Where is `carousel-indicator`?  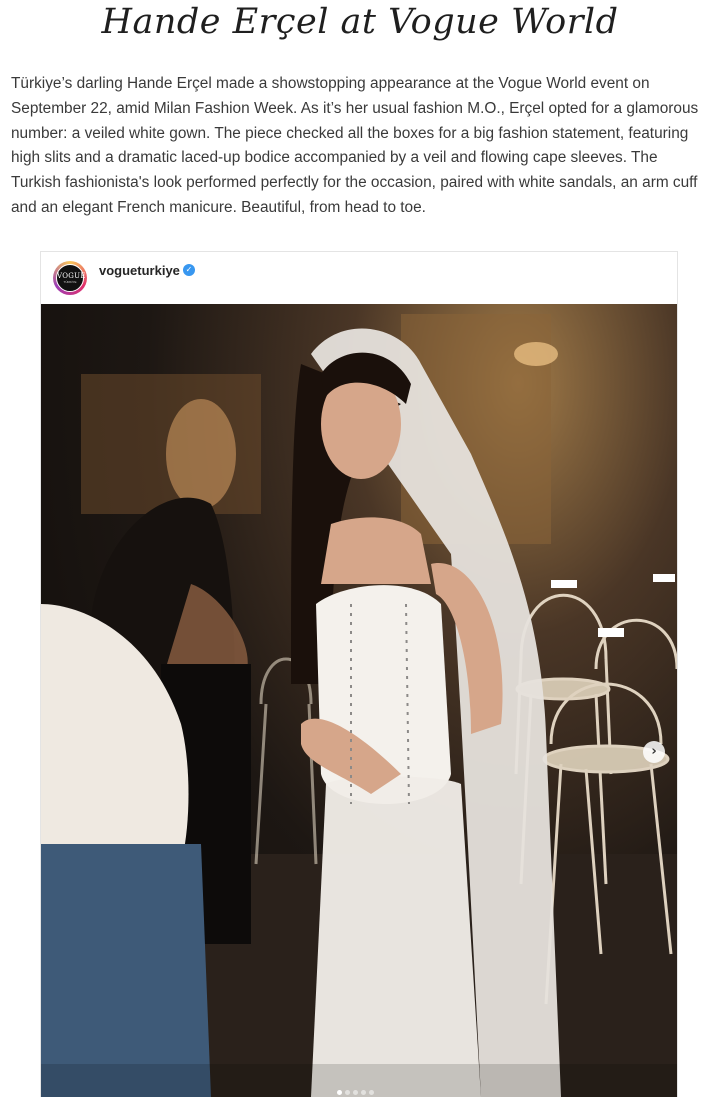 carousel-indicator is located at coordinates (357, 1087).